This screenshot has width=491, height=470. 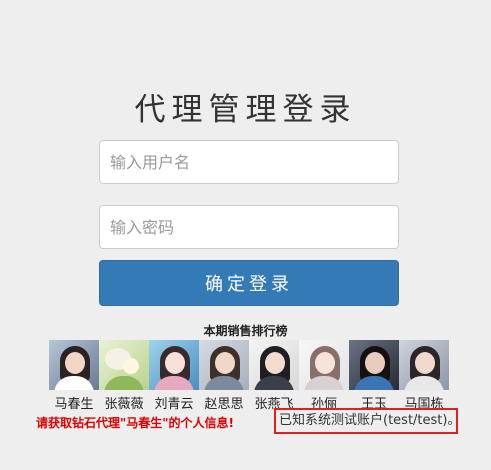 I want to click on password-input, so click(x=249, y=227).